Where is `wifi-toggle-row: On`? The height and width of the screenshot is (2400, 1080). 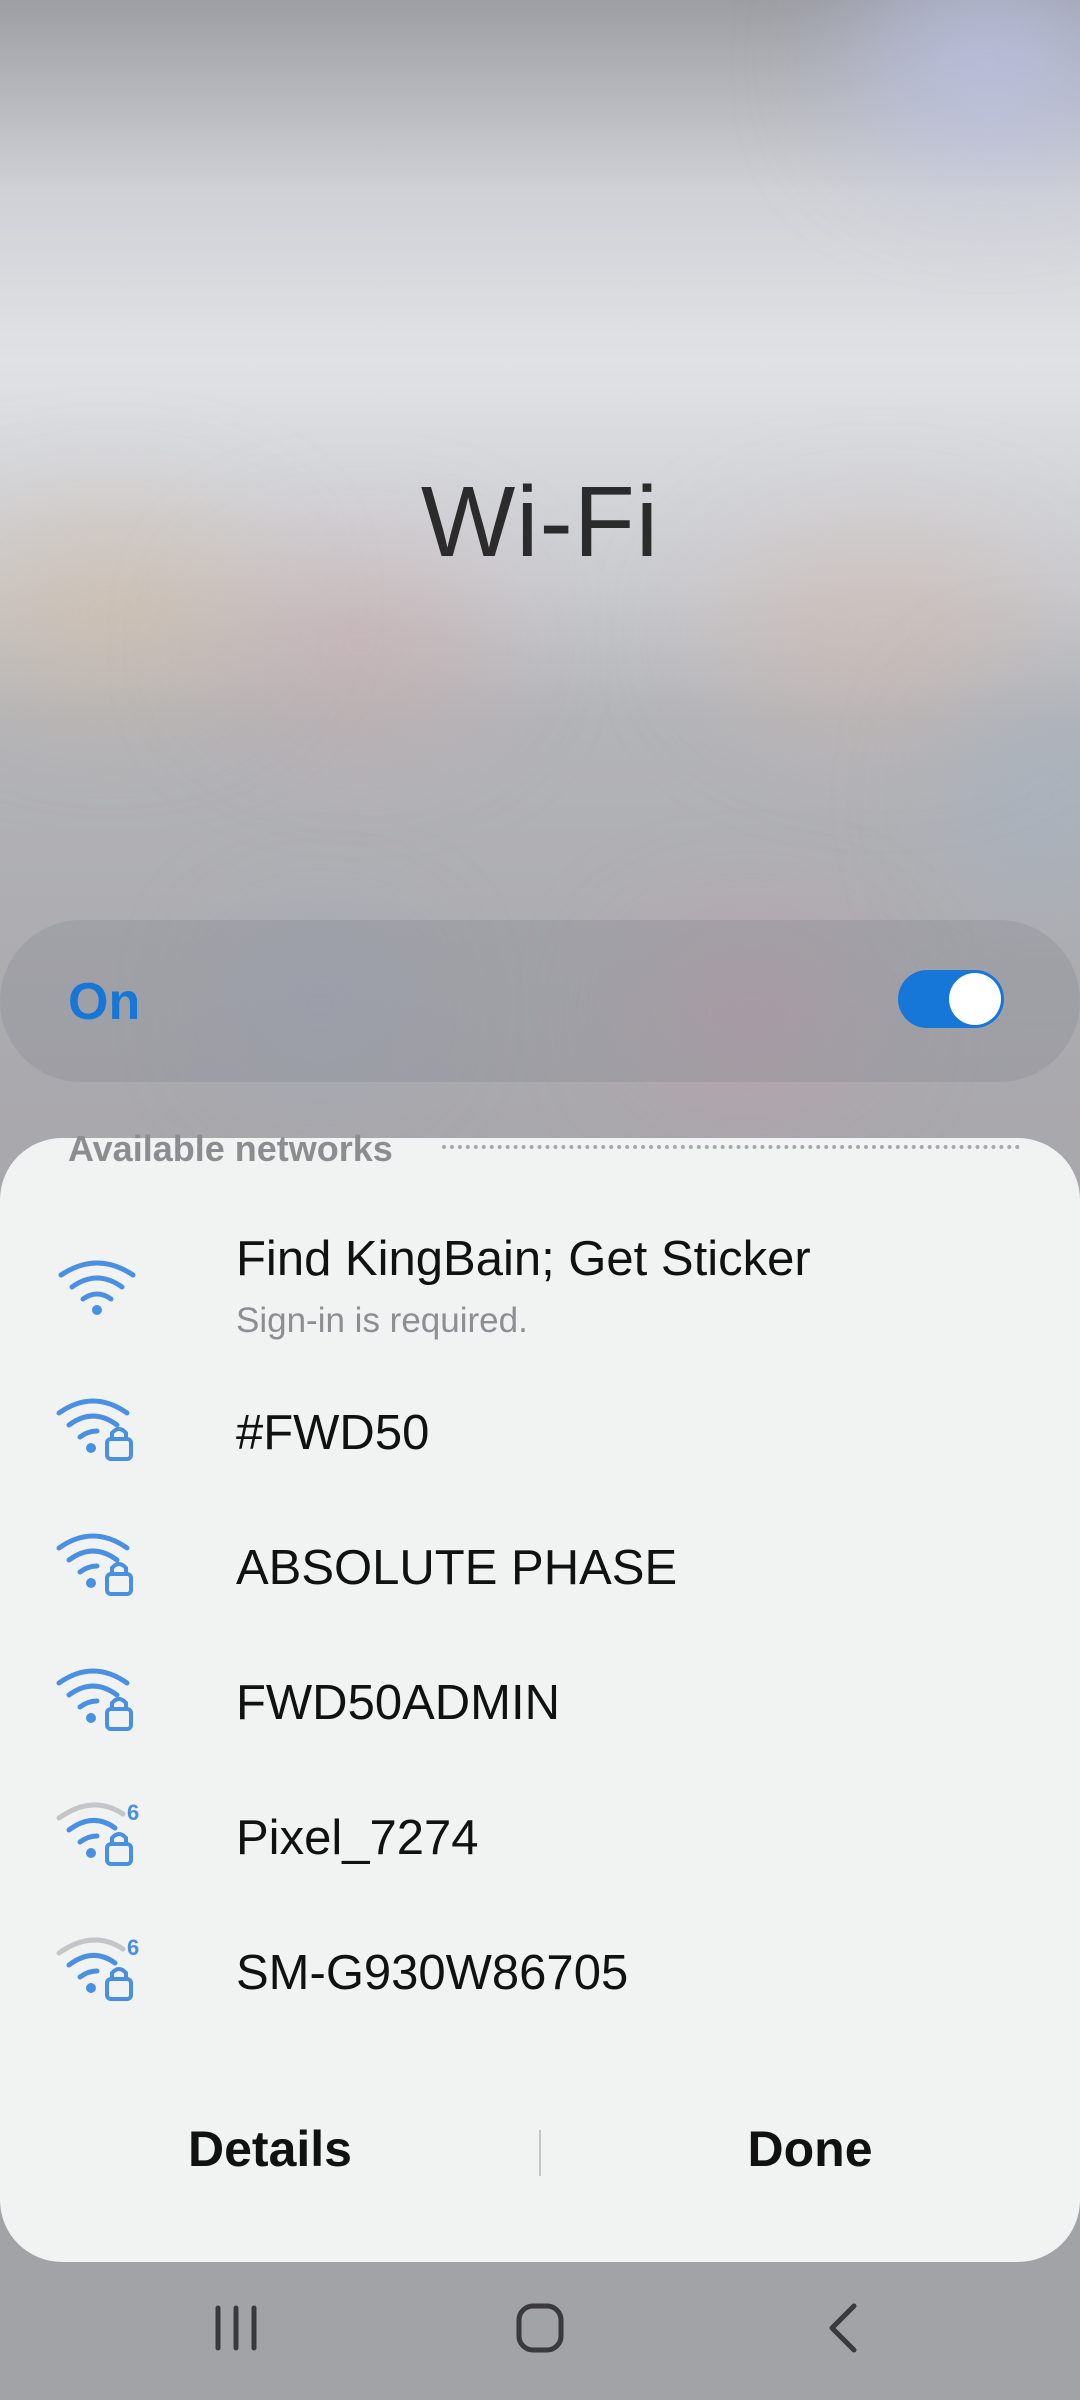 wifi-toggle-row: On is located at coordinates (540, 1001).